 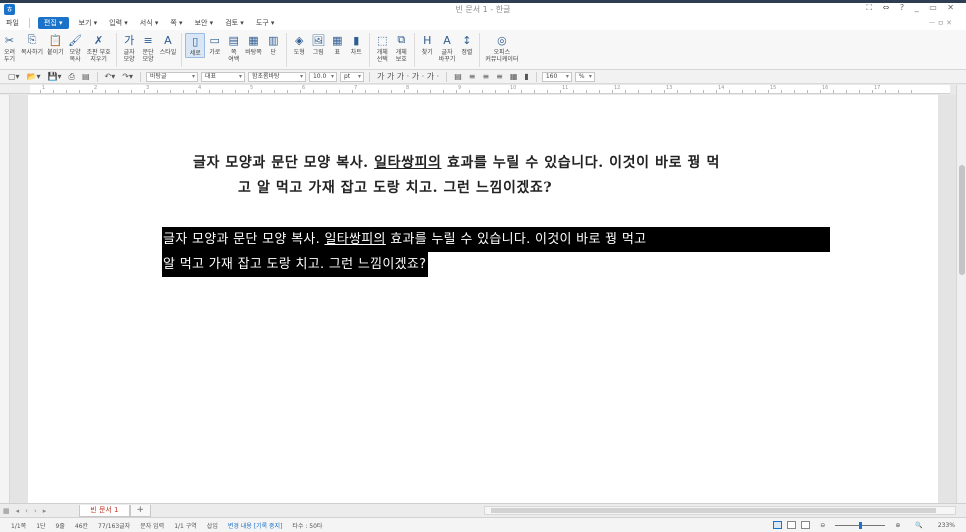 What do you see at coordinates (129, 48) in the screenshot?
I see `char-shape-button: 가 글자 모양` at bounding box center [129, 48].